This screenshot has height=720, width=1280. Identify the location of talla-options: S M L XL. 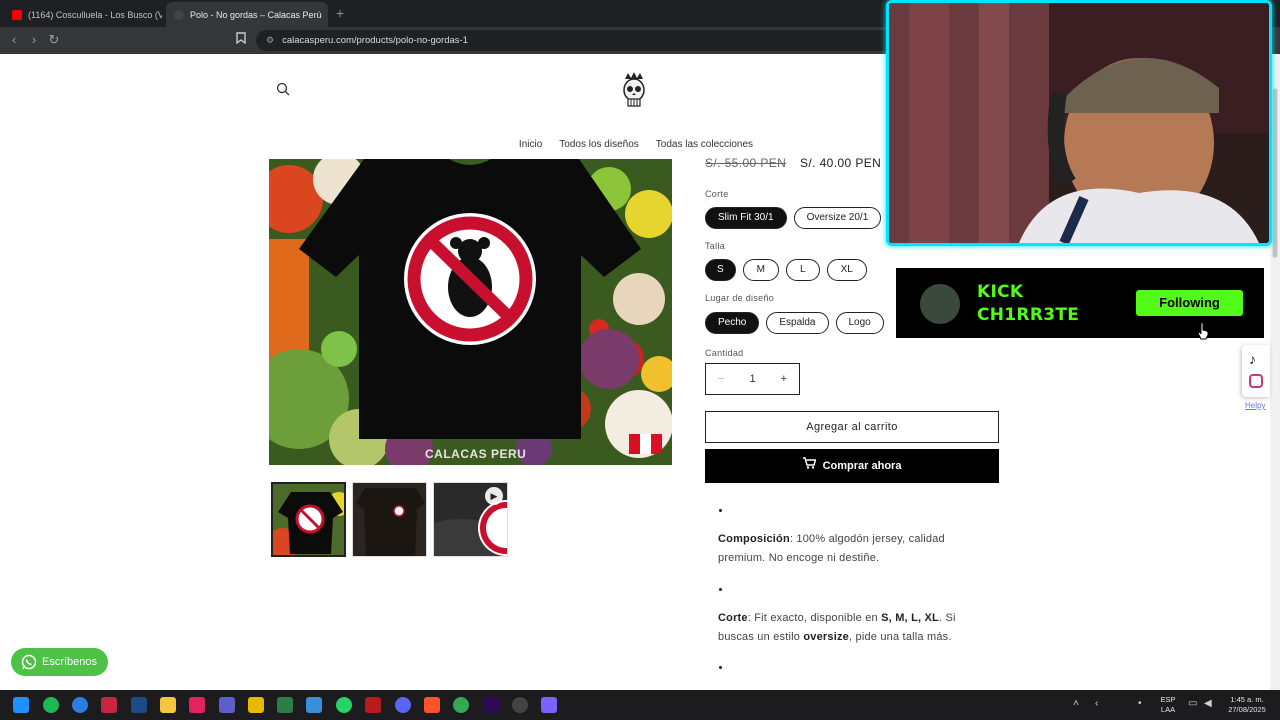
(786, 270).